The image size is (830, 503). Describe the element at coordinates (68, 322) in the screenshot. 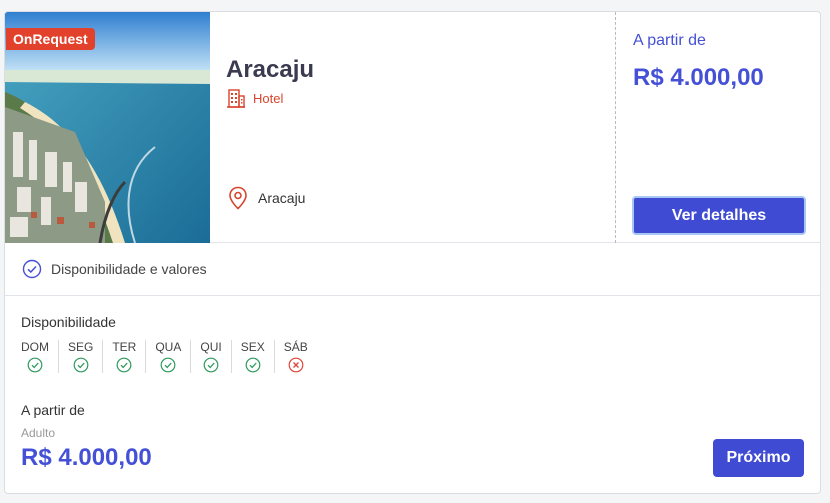

I see `availability-title: Disponibilidade` at that location.